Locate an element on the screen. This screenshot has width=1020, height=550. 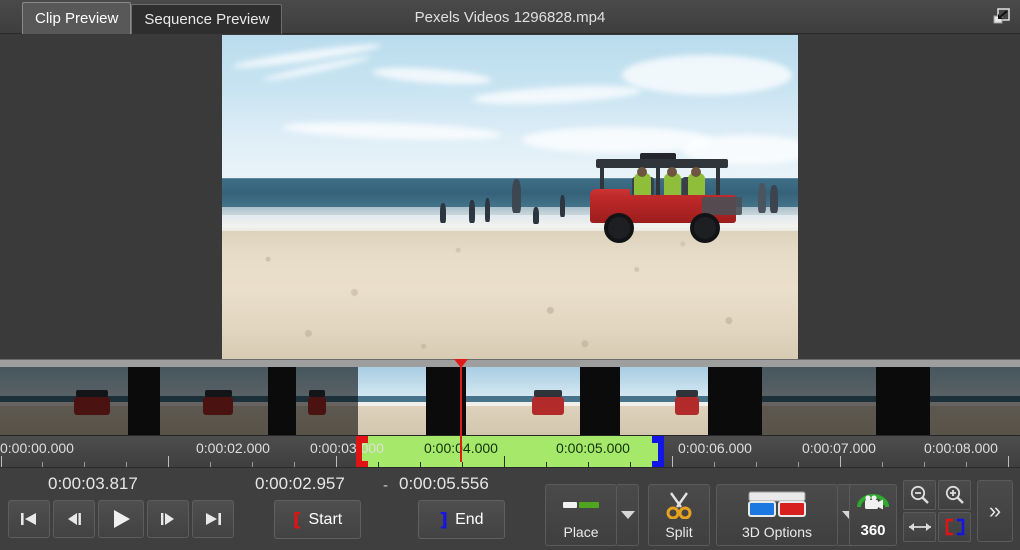
zoom-controls is located at coordinates (937, 511).